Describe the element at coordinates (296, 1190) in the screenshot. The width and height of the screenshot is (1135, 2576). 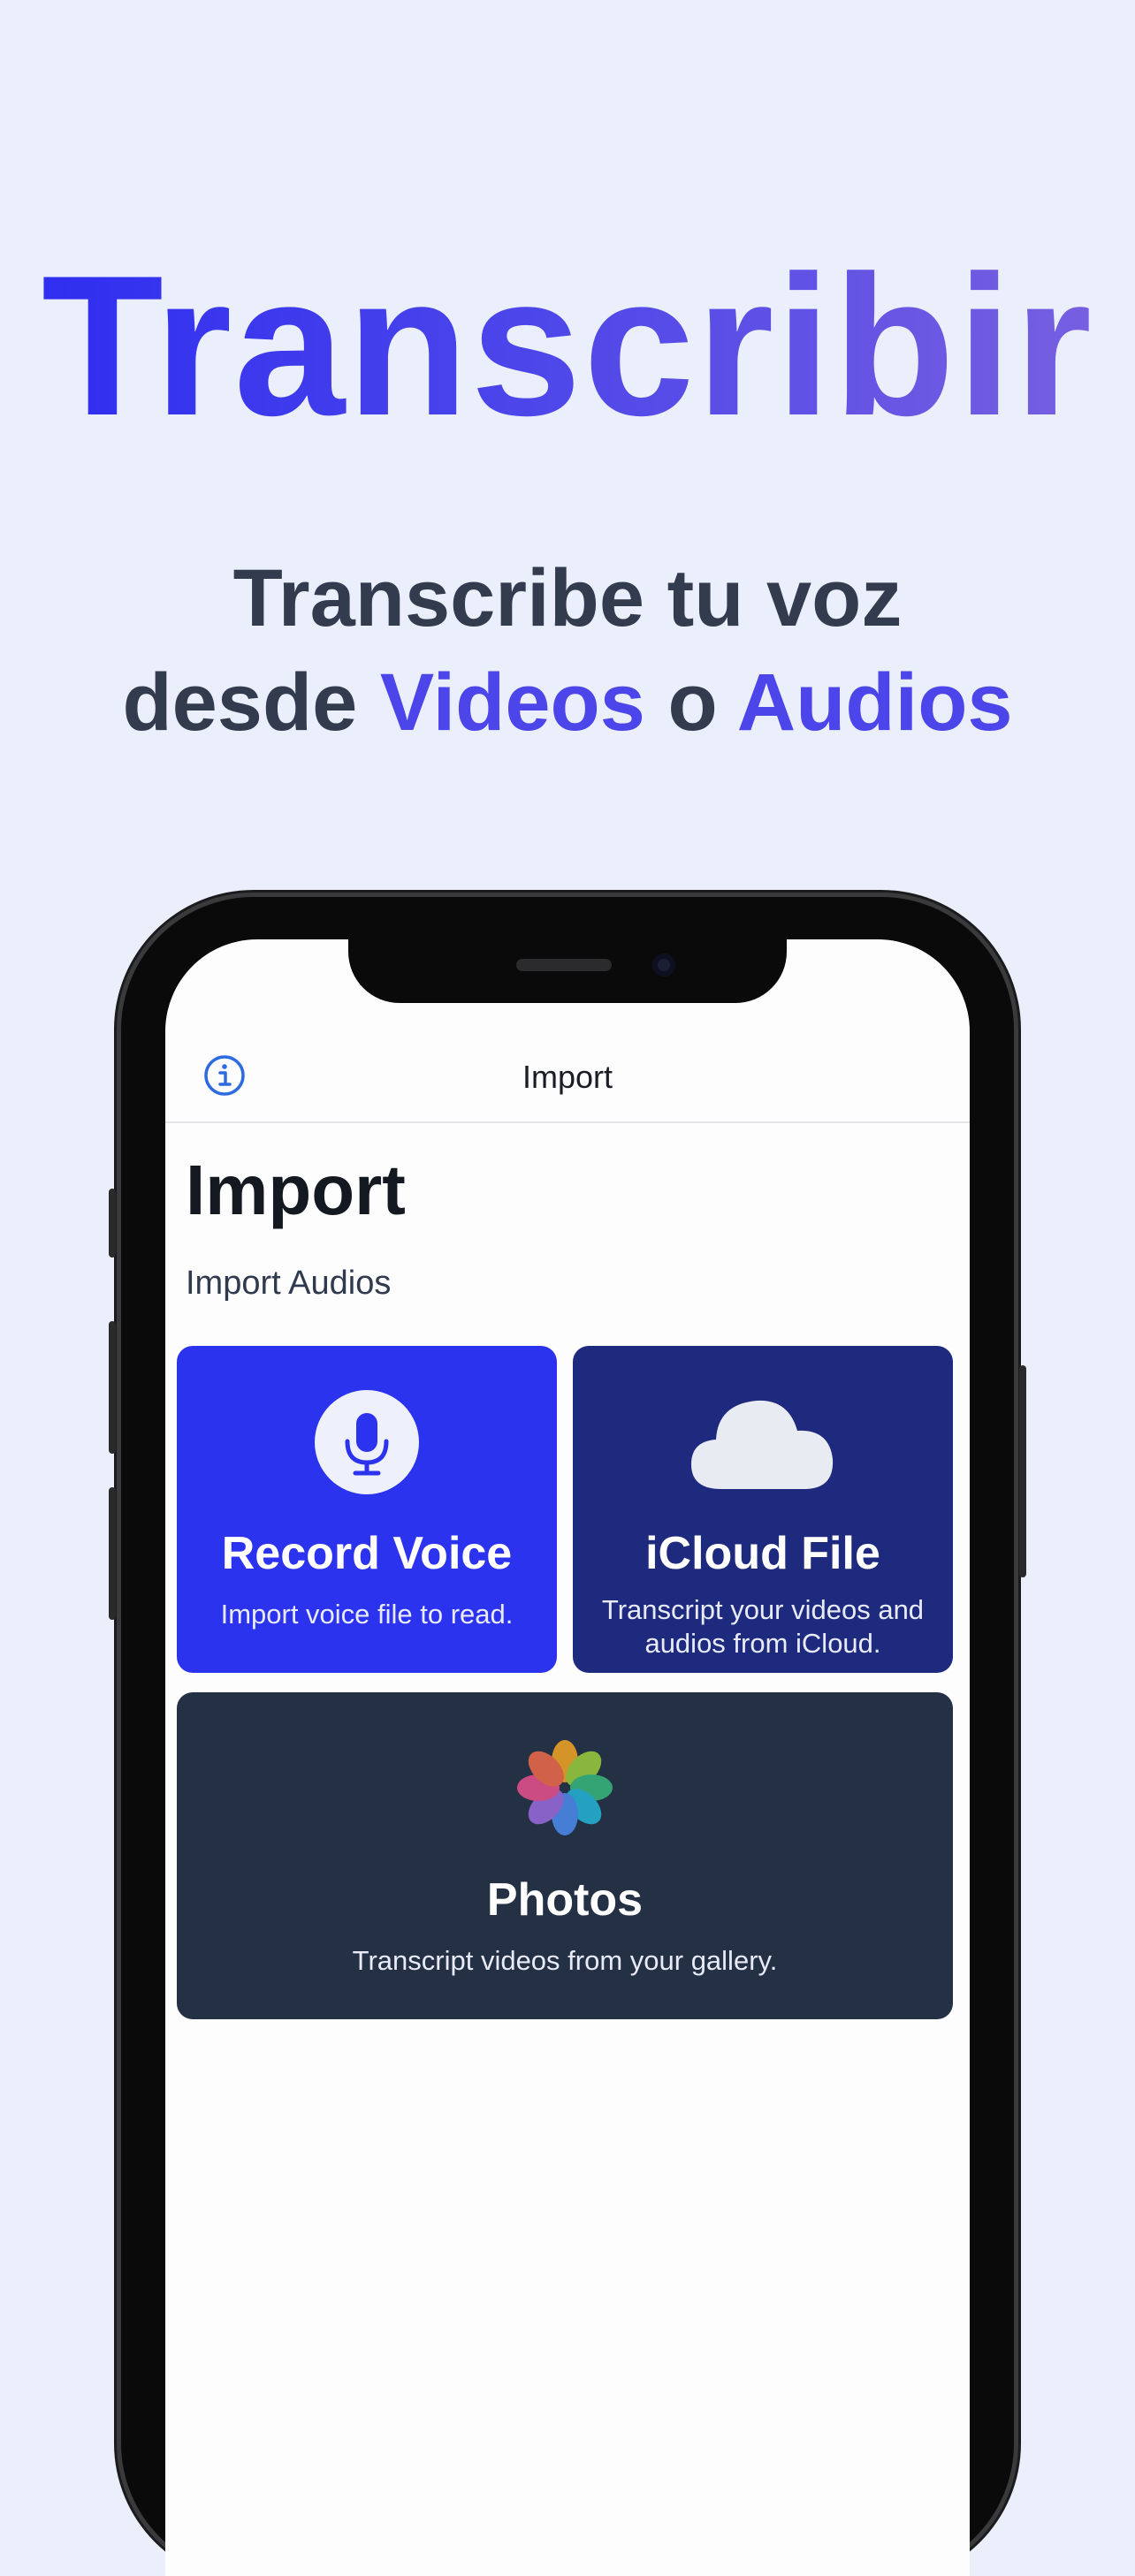
I see `page-title: Import` at that location.